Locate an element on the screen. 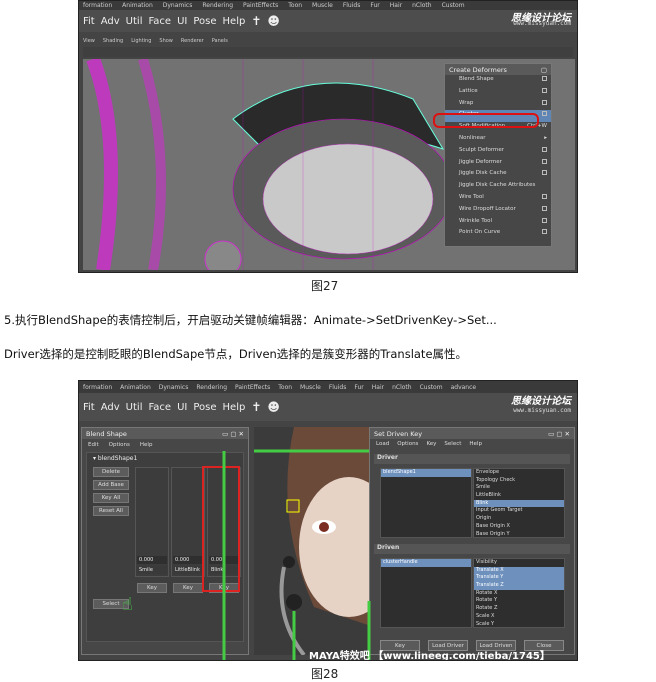  green-connector-lines is located at coordinates (296, 554).